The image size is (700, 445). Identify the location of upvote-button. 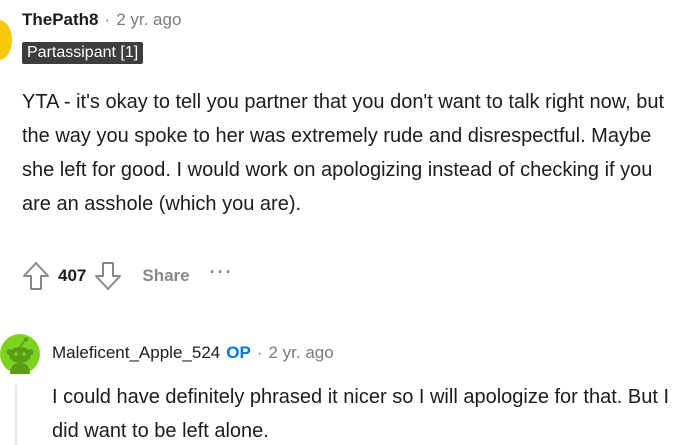
(36, 276).